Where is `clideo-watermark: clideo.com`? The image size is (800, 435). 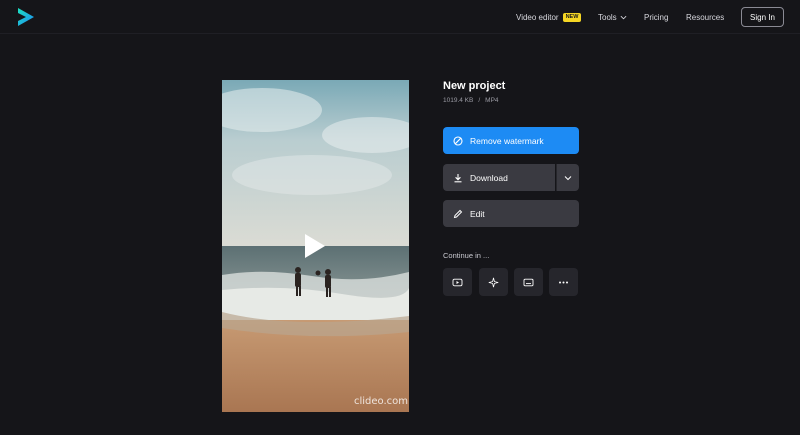 clideo-watermark: clideo.com is located at coordinates (381, 401).